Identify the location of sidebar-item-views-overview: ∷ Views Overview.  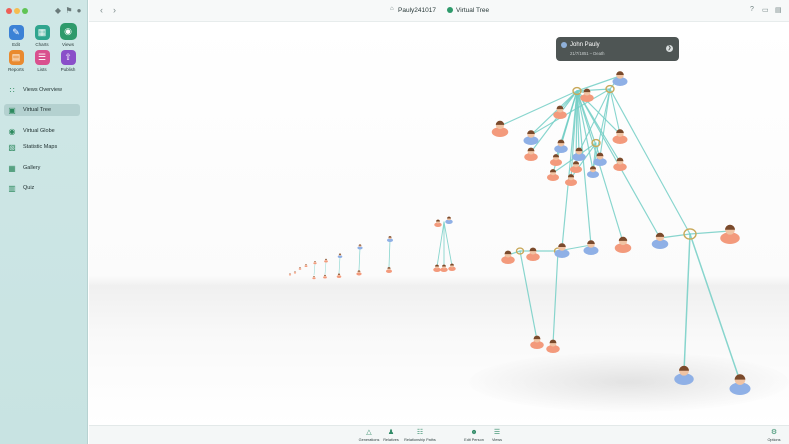
(42, 90).